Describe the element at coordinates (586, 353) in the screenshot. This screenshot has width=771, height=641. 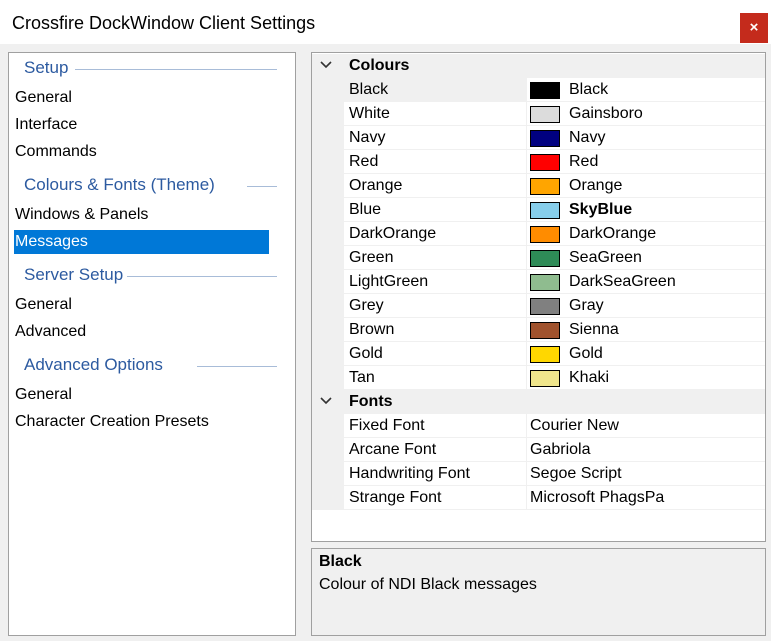
I see `property-value-text: Gold` at that location.